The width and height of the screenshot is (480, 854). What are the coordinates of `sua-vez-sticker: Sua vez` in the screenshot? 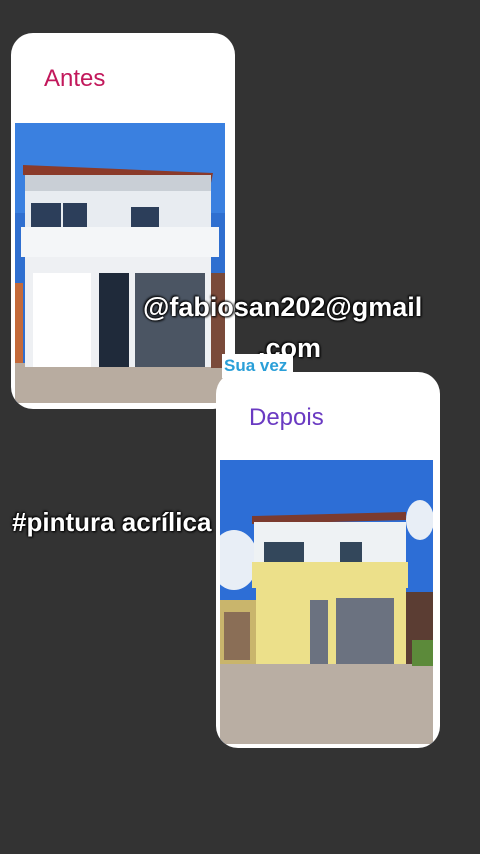 It's located at (258, 366).